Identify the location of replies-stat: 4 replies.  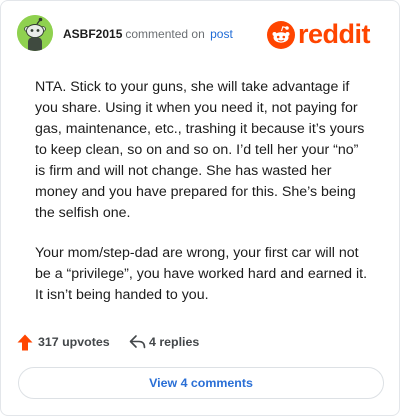
(174, 343).